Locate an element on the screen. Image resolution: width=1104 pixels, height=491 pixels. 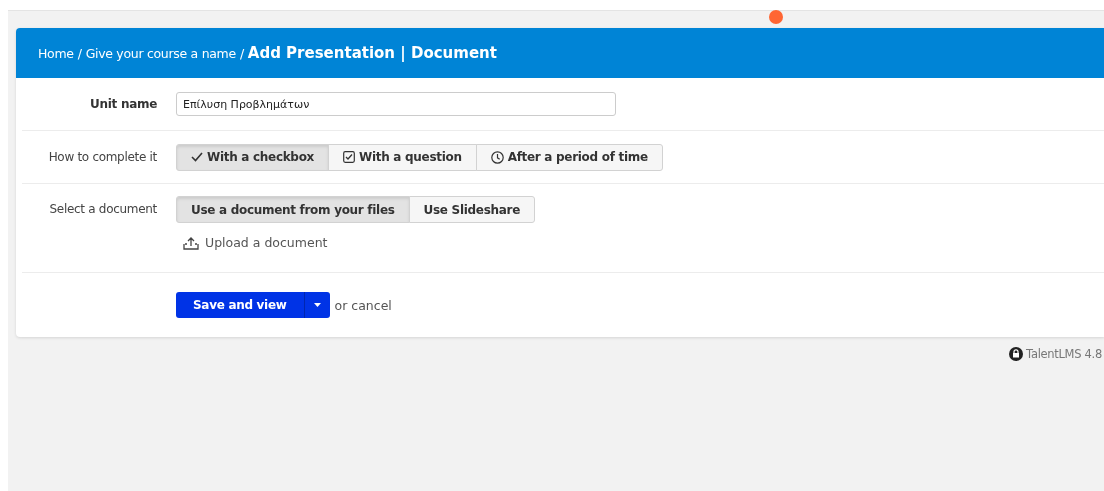
field-label: Select a document is located at coordinates (102, 208).